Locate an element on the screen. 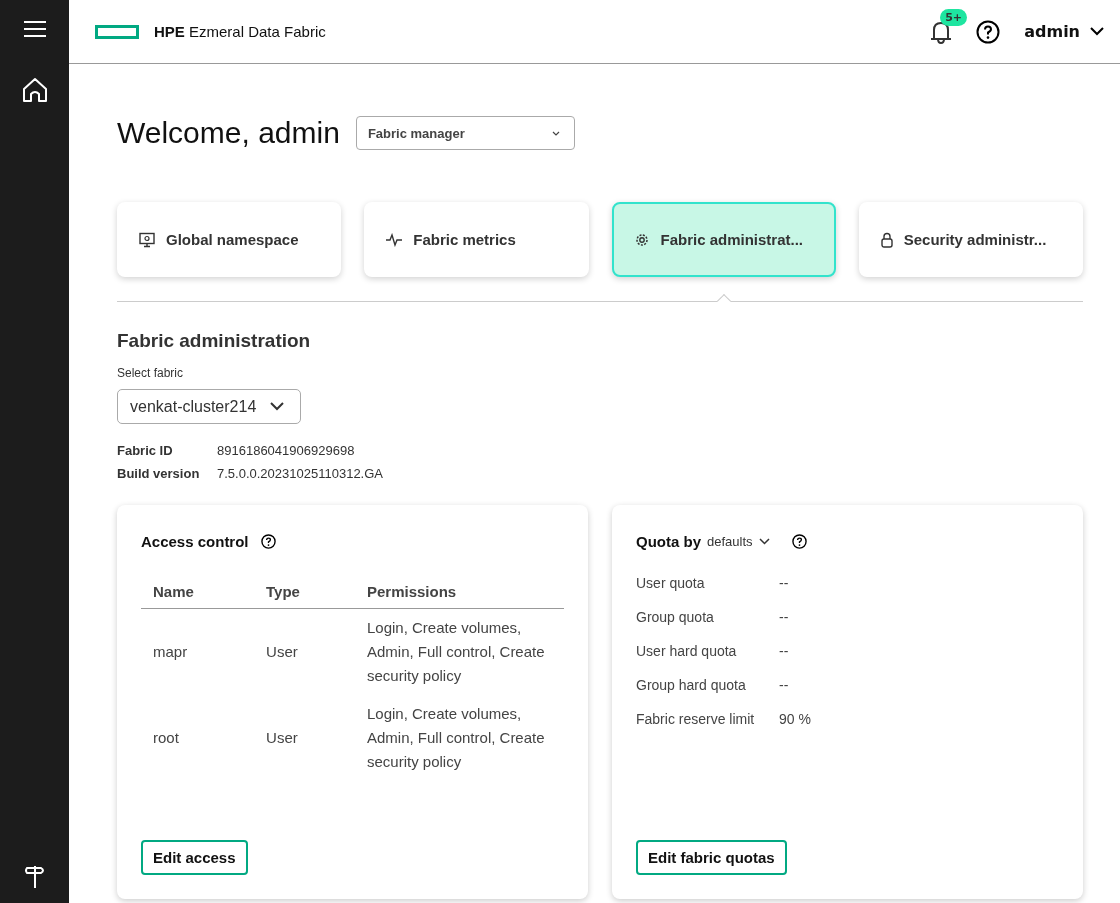  table-cell-text: User is located at coordinates (282, 738).